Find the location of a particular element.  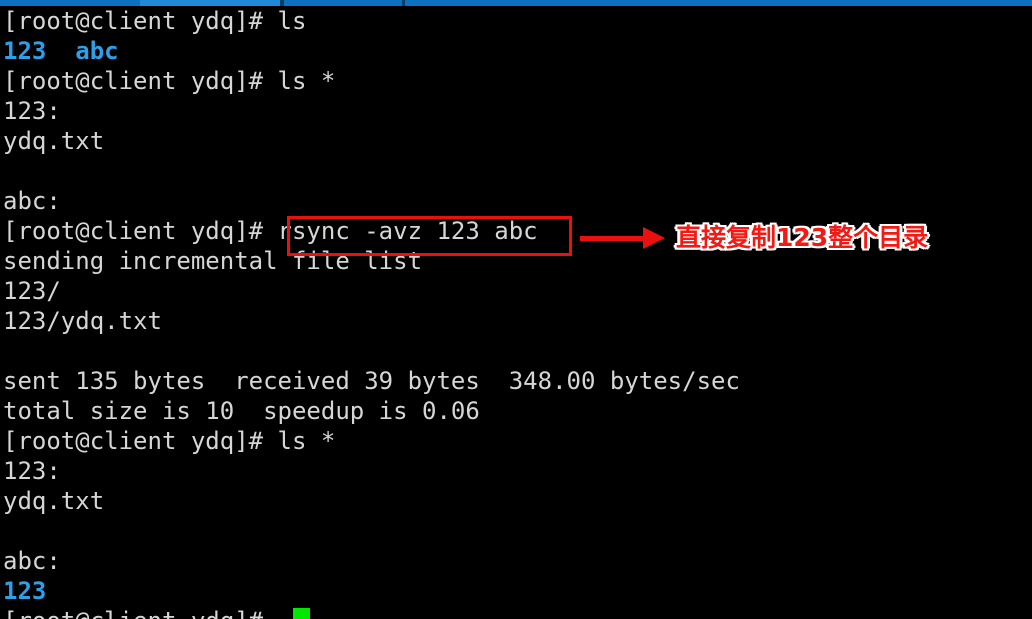

terminal-line-transfer-file: 123/ydq.txt is located at coordinates (82, 321).